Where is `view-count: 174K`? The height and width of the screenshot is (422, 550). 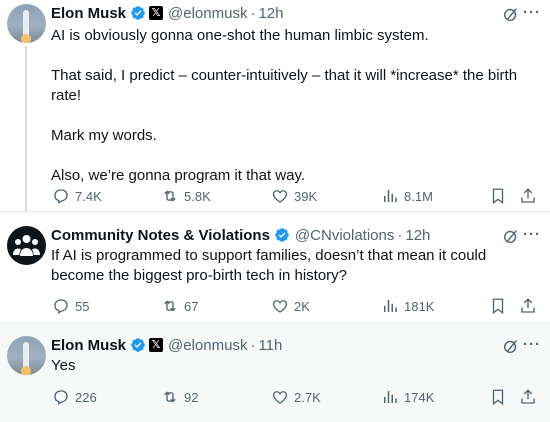 view-count: 174K is located at coordinates (419, 397).